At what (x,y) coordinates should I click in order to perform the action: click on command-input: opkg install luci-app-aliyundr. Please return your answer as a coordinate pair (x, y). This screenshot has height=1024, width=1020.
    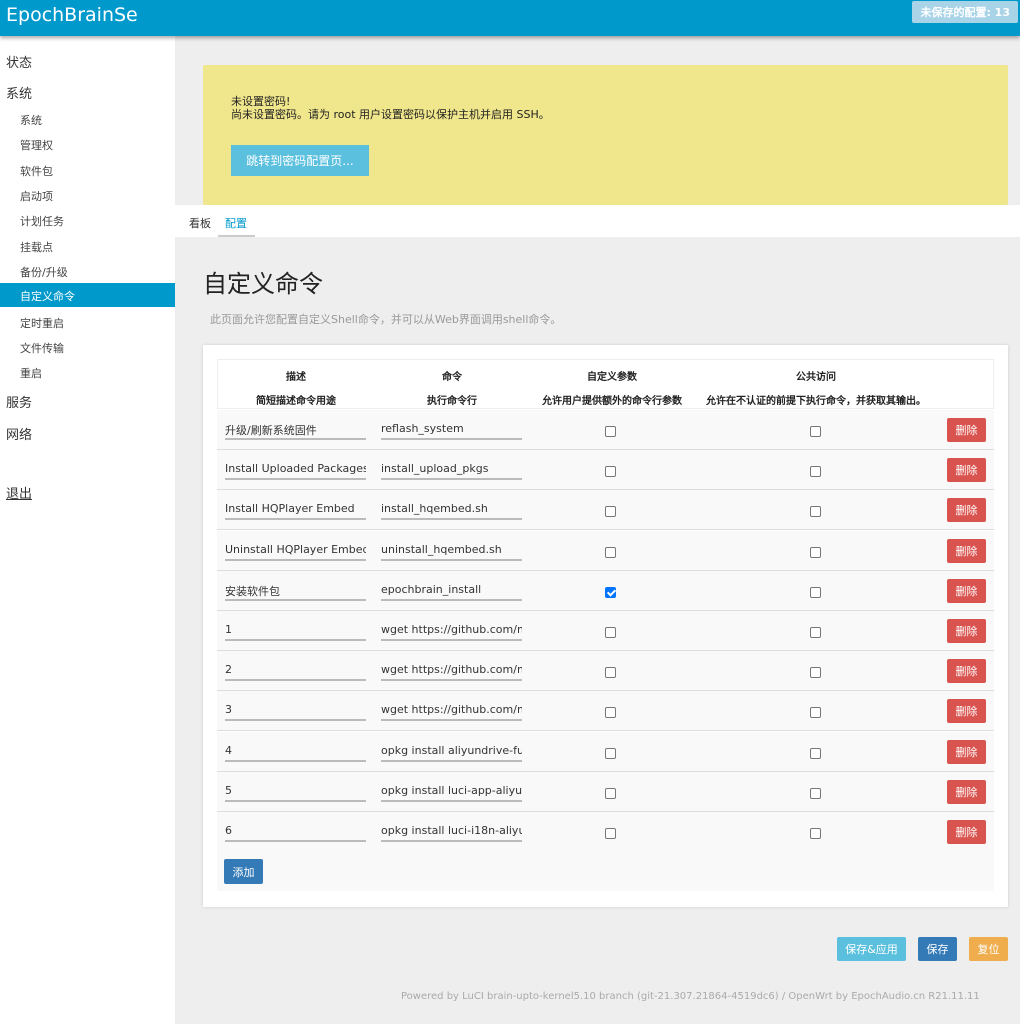
    Looking at the image, I should click on (451, 790).